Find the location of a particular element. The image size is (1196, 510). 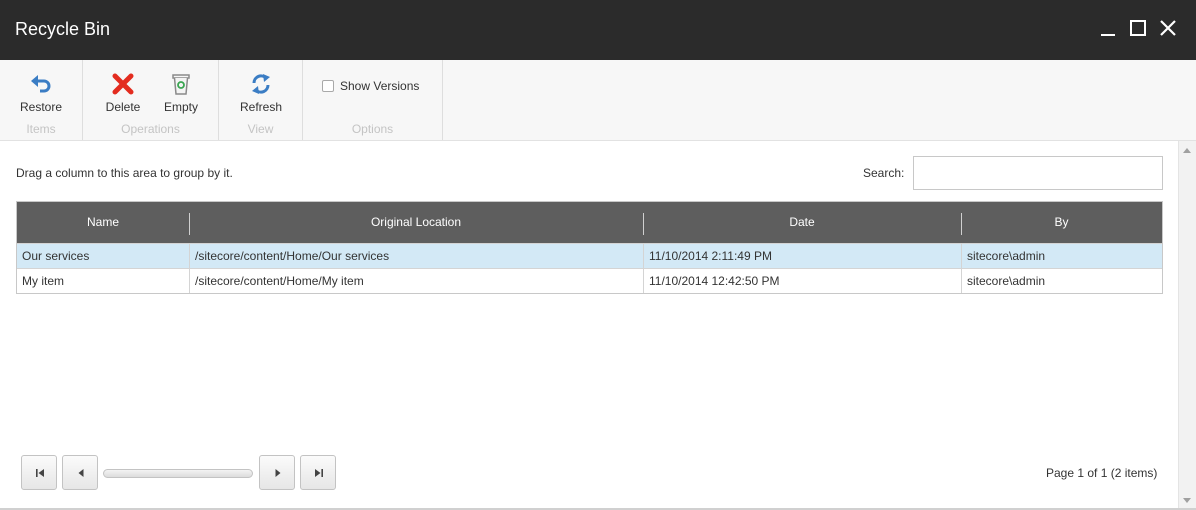

restore-label: Restore is located at coordinates (41, 107).